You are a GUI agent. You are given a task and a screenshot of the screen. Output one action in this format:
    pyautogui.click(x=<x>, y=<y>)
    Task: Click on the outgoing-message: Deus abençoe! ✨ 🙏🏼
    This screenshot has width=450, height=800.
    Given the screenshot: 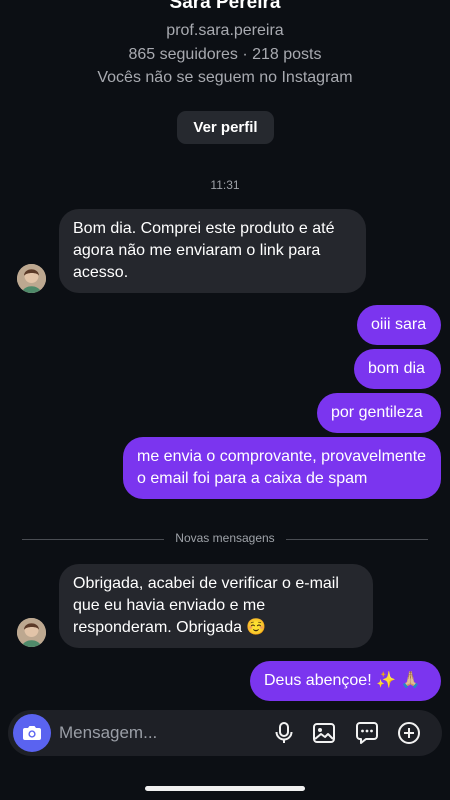 What is the action you would take?
    pyautogui.click(x=345, y=681)
    